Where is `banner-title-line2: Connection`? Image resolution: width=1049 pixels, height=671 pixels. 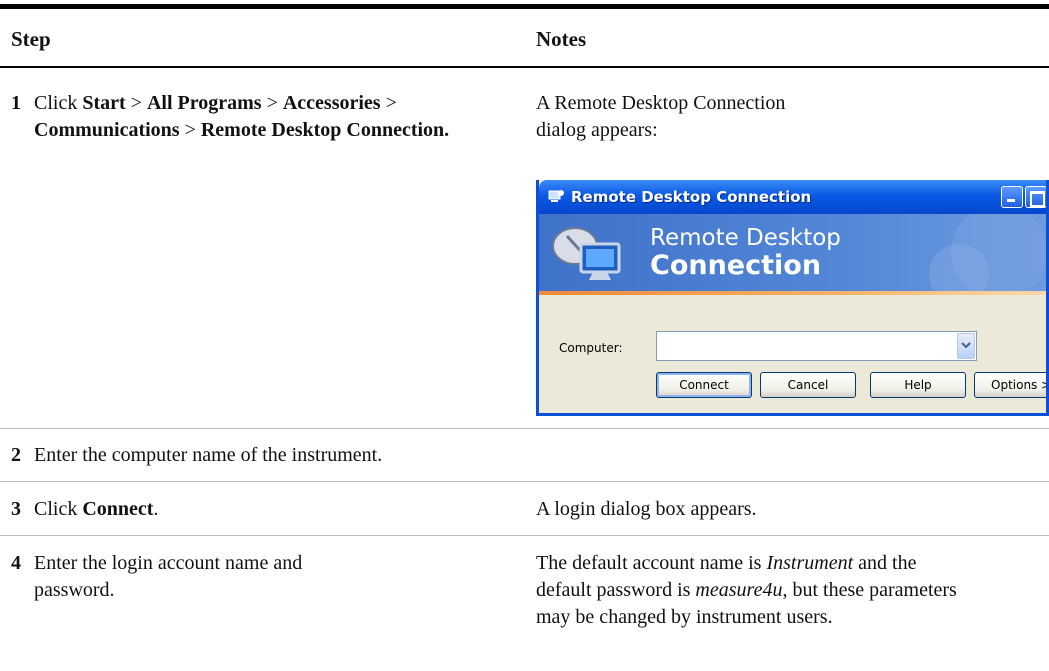 banner-title-line2: Connection is located at coordinates (736, 265).